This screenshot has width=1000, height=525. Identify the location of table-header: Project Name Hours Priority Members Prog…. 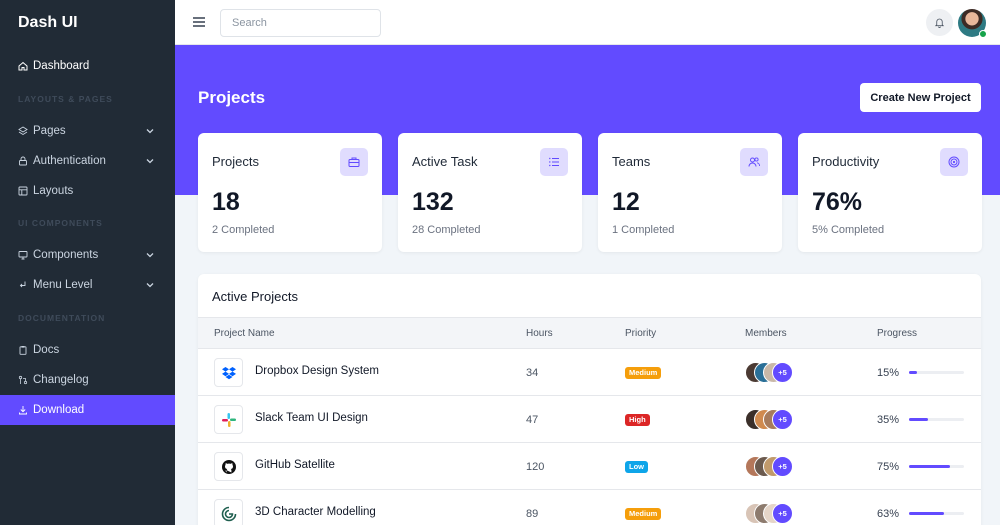
(589, 333).